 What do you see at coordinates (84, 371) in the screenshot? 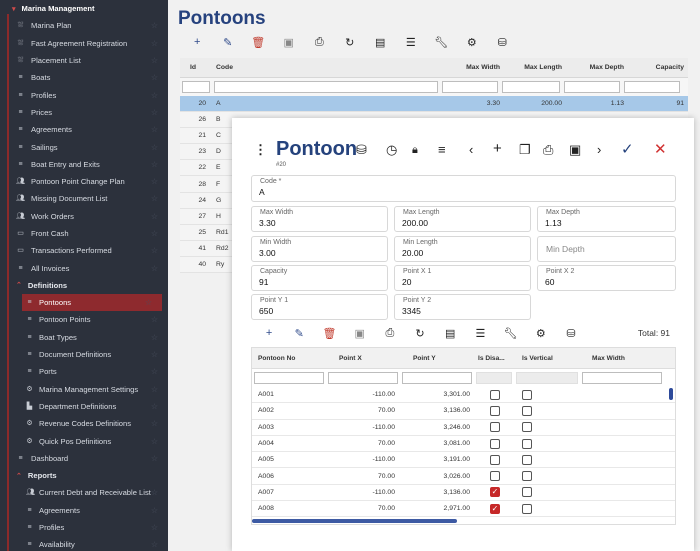
I see `sidebar-item-ports: ≡ Ports ☆` at bounding box center [84, 371].